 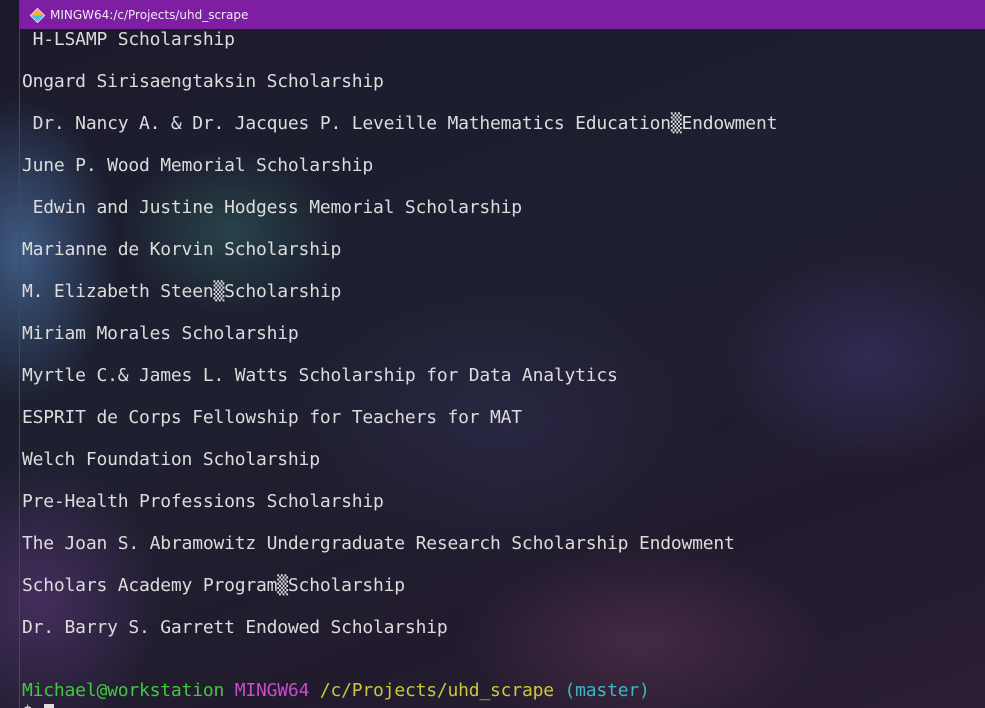 What do you see at coordinates (27, 705) in the screenshot?
I see `prompt-symbol: $` at bounding box center [27, 705].